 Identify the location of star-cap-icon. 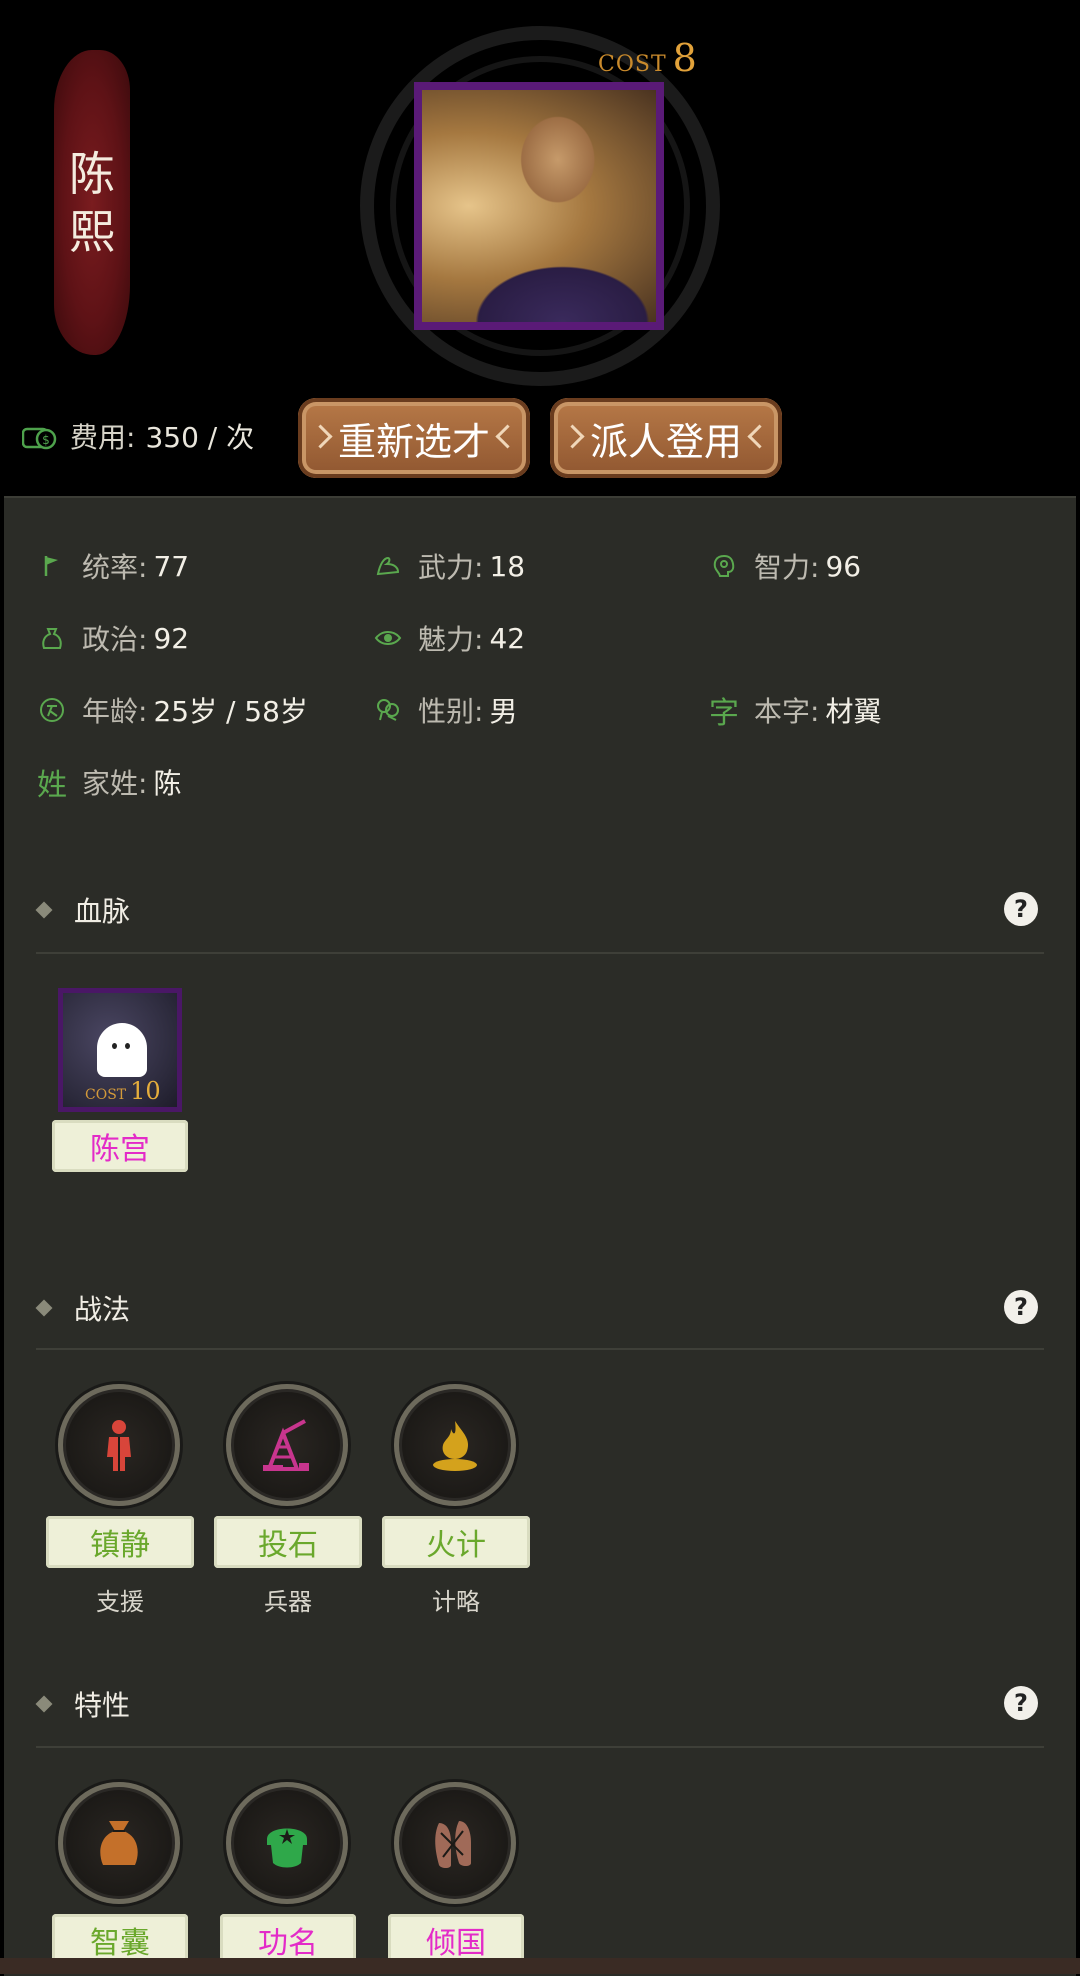
(287, 1848).